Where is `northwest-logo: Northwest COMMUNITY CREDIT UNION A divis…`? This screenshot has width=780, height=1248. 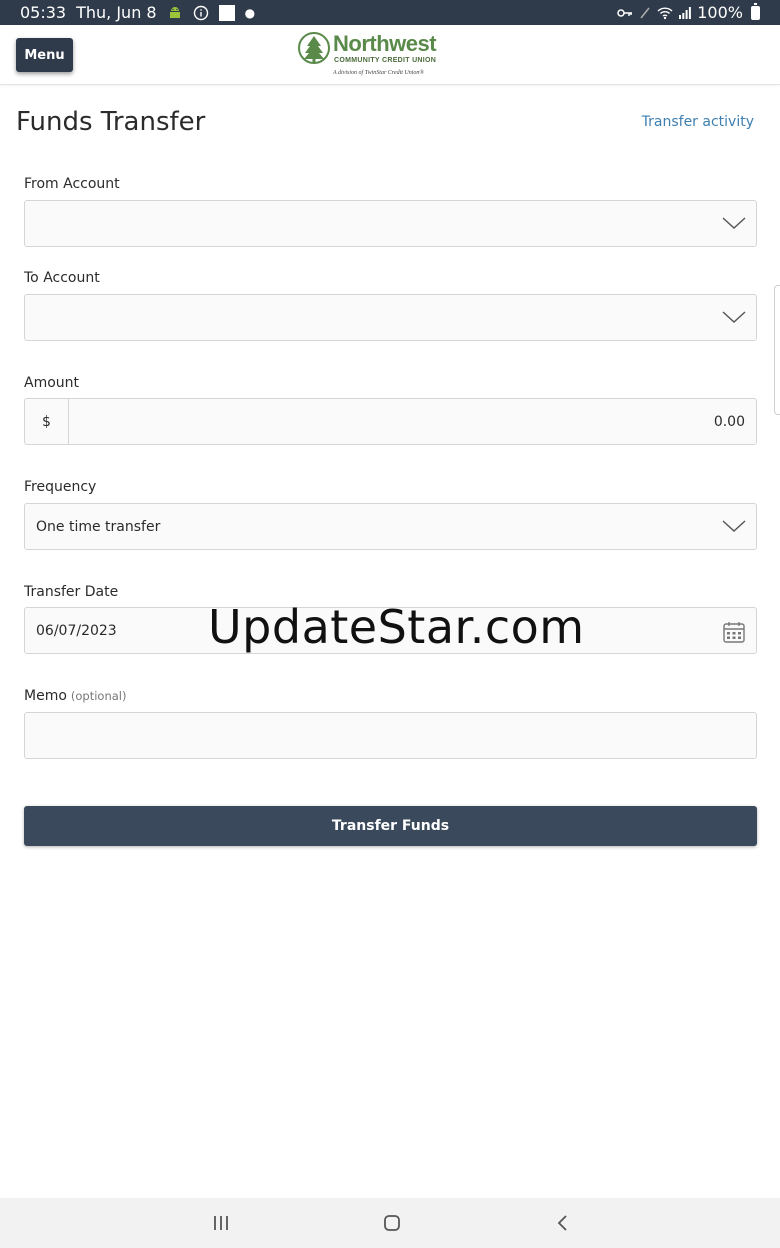
northwest-logo: Northwest COMMUNITY CREDIT UNION A divis… is located at coordinates (373, 56).